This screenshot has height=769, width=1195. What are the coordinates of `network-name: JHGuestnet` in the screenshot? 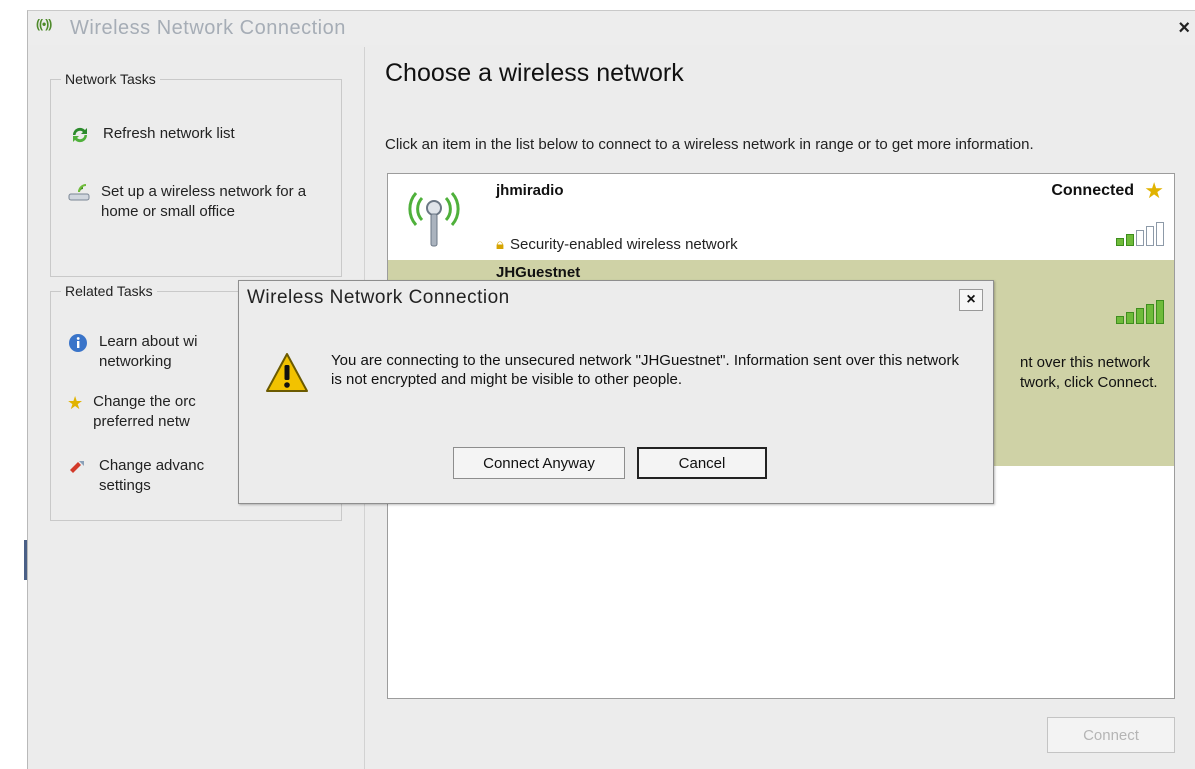 It's located at (538, 272).